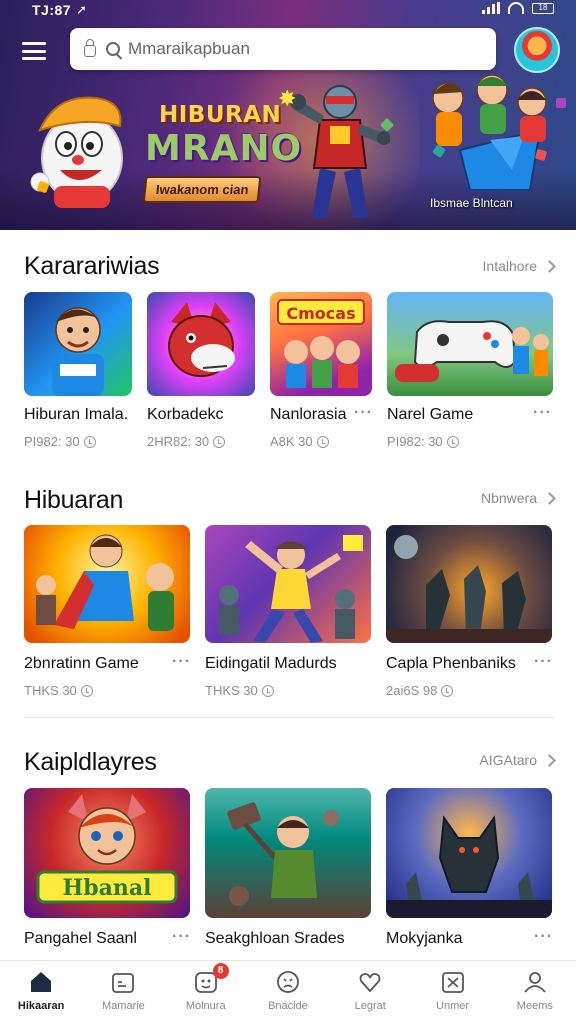 Image resolution: width=576 pixels, height=1024 pixels. Describe the element at coordinates (535, 982) in the screenshot. I see `profile-icon` at that location.